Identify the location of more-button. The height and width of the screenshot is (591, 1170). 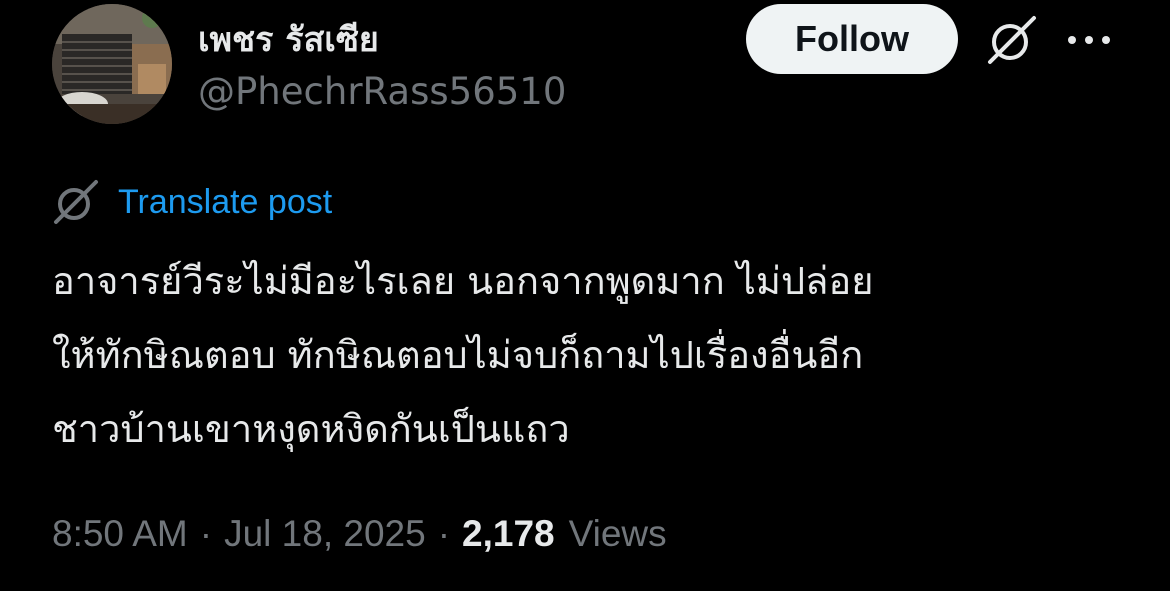
(1089, 40).